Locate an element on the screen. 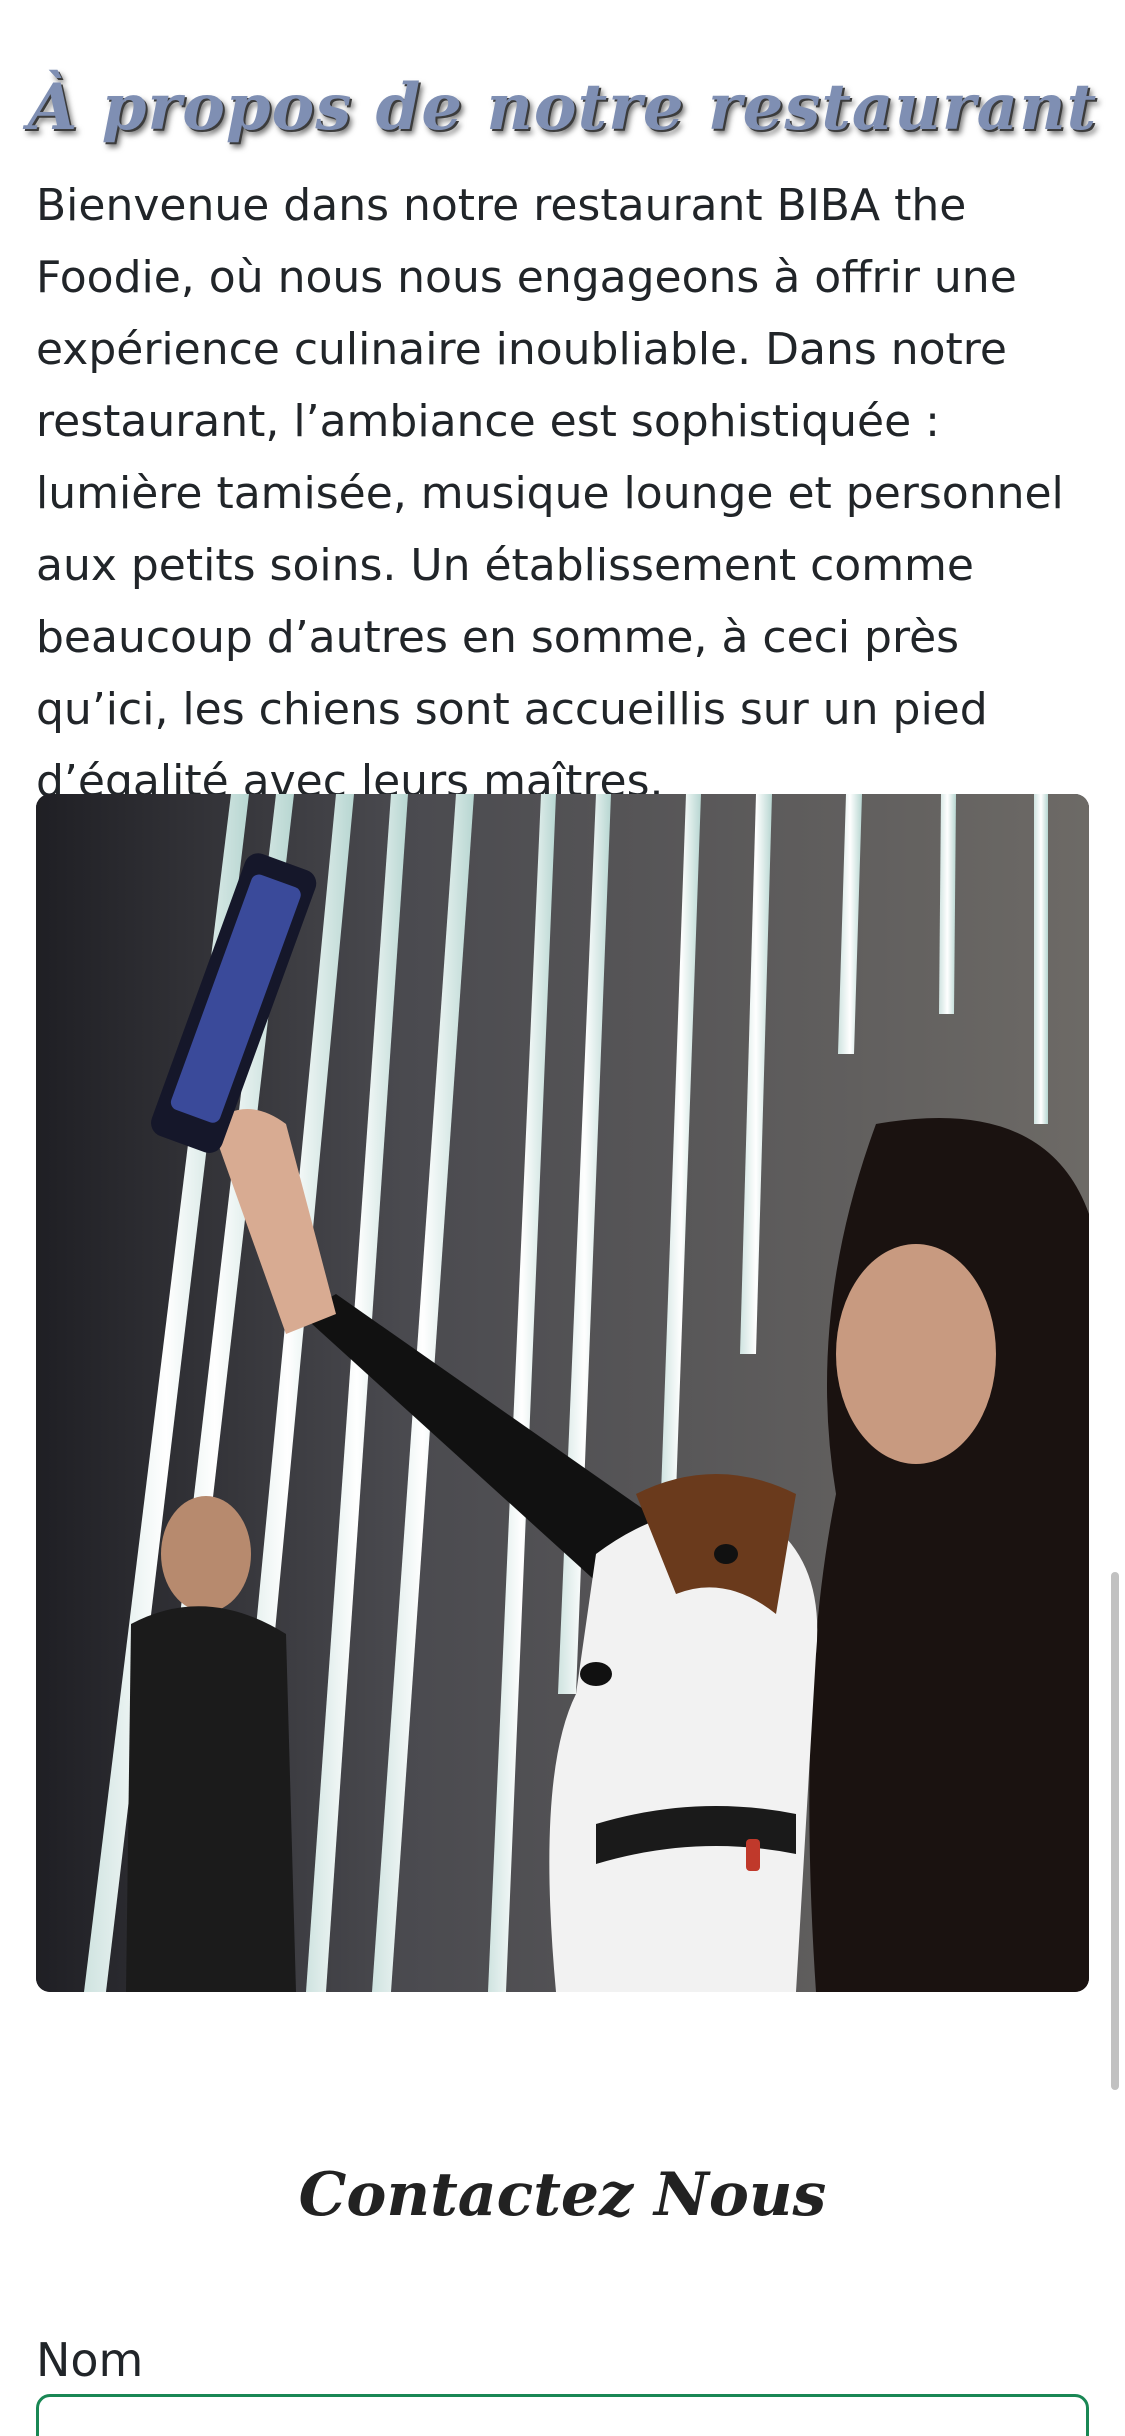 This screenshot has width=1125, height=2436. about-title: À propos de notre restaurant is located at coordinates (562, 107).